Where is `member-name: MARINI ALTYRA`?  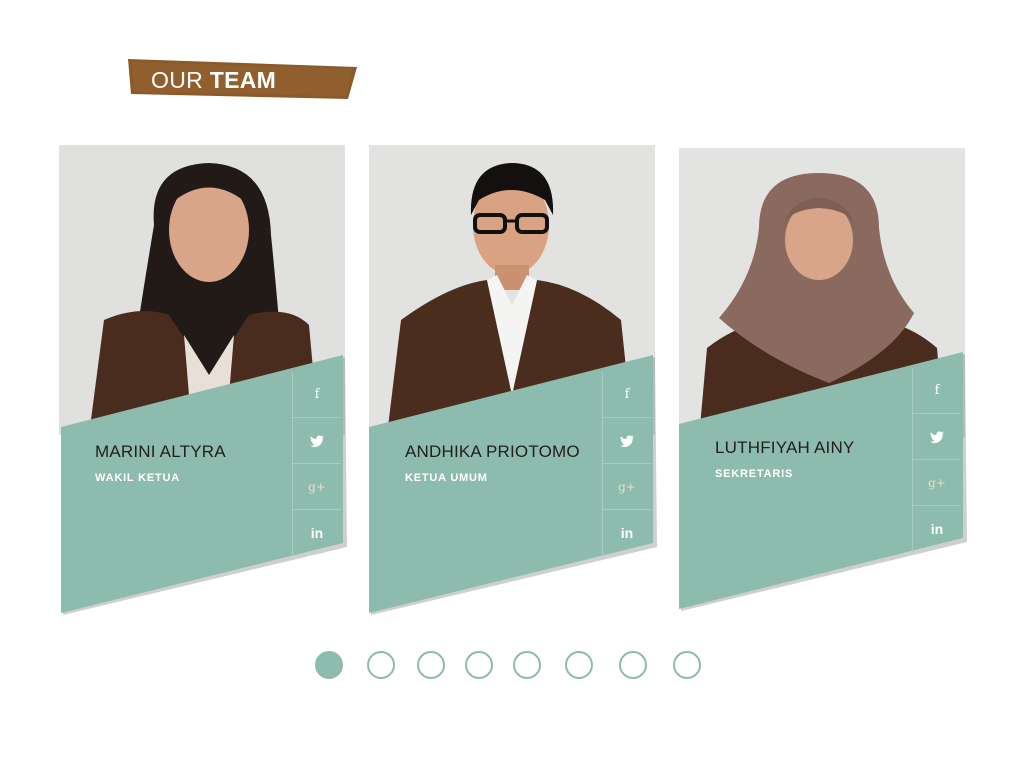
member-name: MARINI ALTYRA is located at coordinates (160, 451).